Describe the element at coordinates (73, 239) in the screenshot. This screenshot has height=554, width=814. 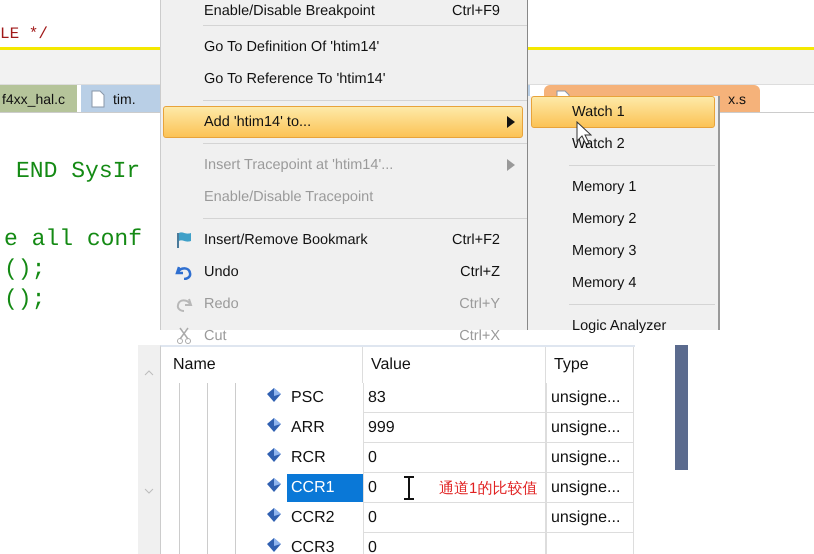
I see `code-line: e all conf` at that location.